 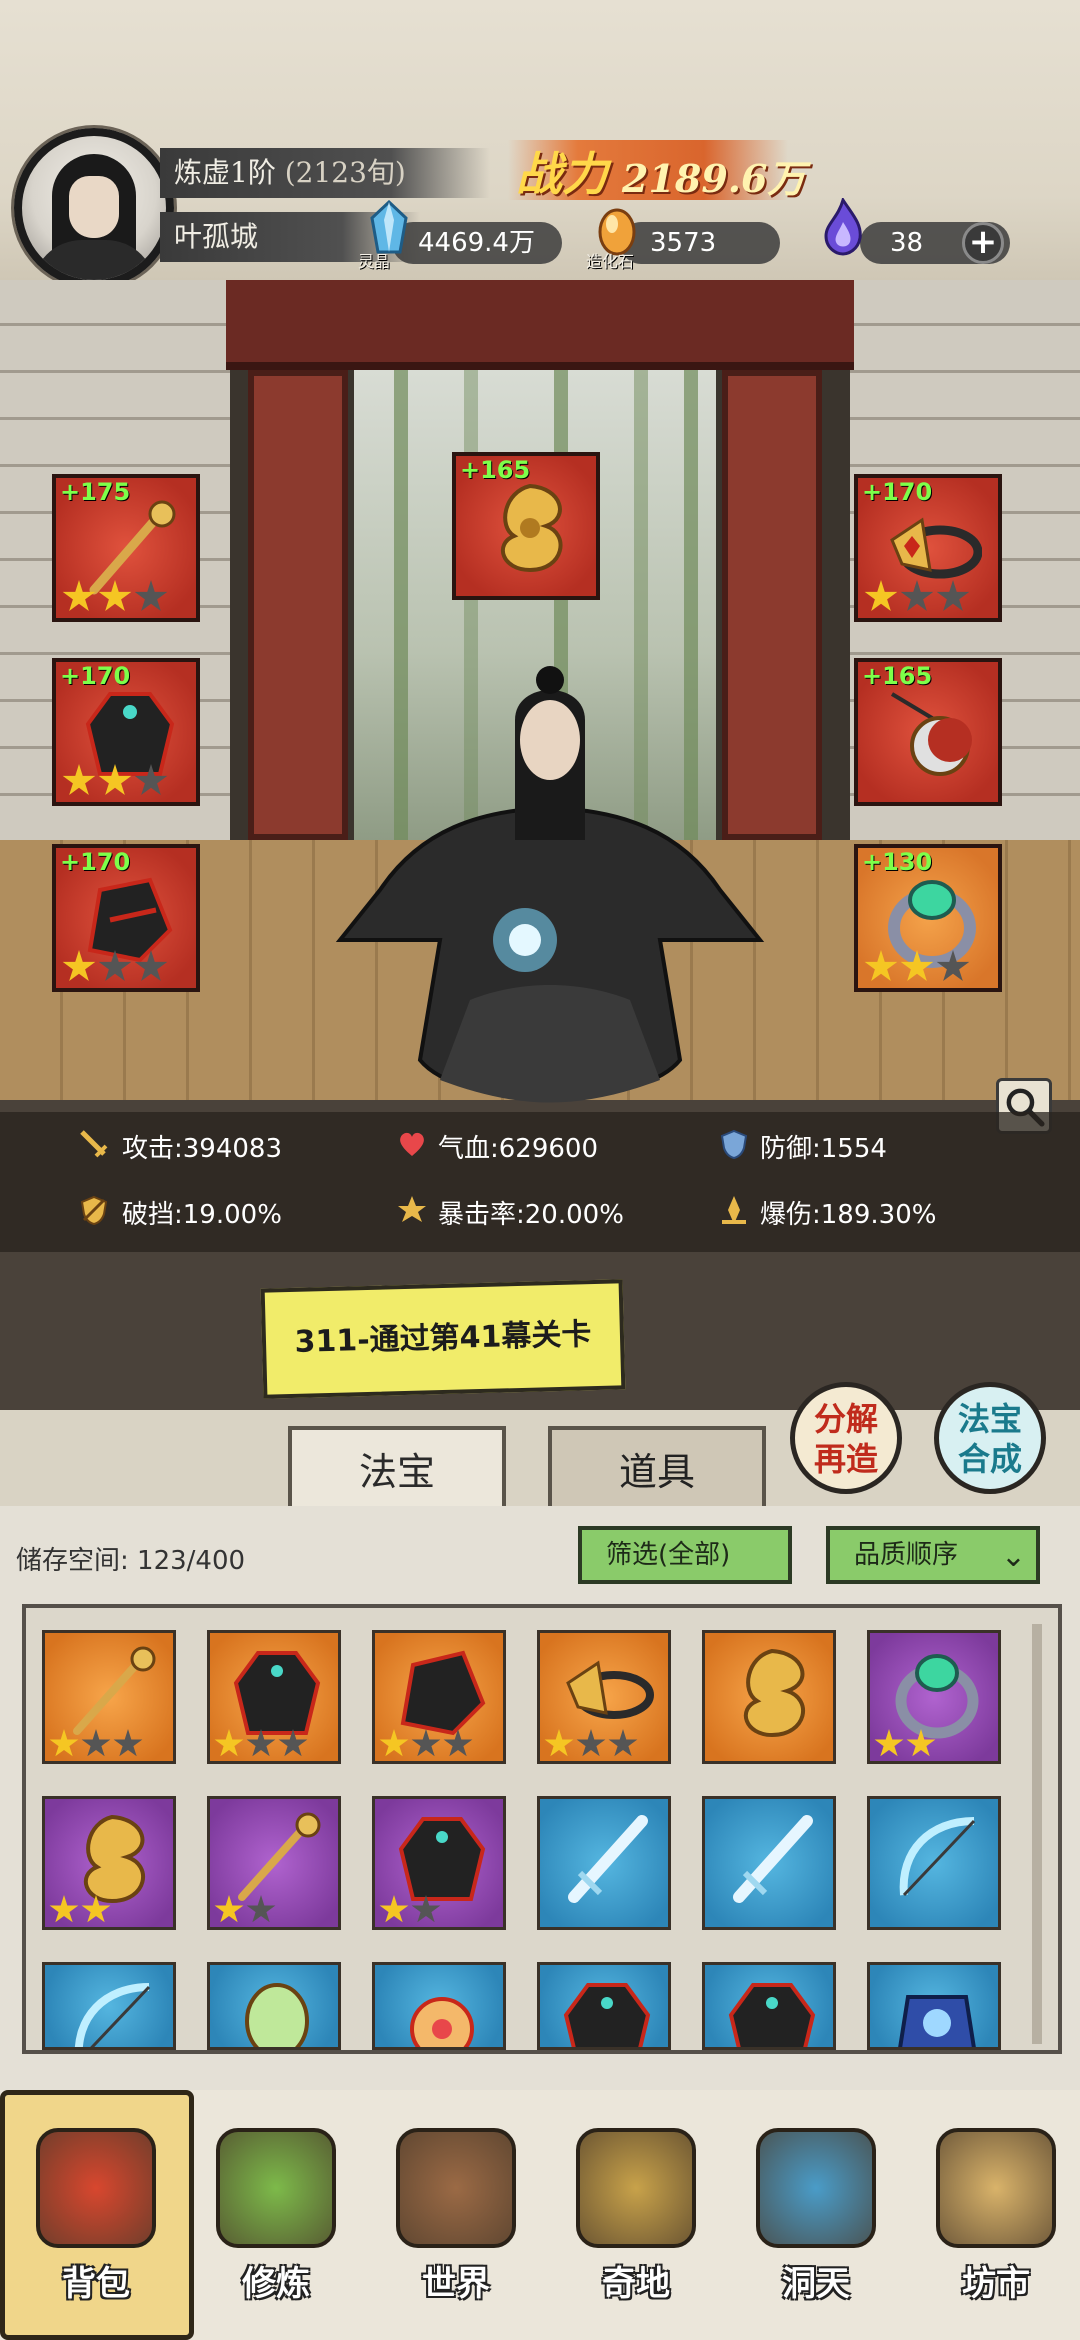 I want to click on player-avatar, so click(x=94, y=208).